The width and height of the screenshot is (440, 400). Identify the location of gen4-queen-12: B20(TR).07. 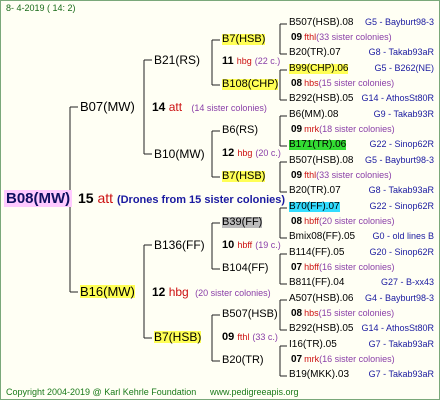
(315, 190).